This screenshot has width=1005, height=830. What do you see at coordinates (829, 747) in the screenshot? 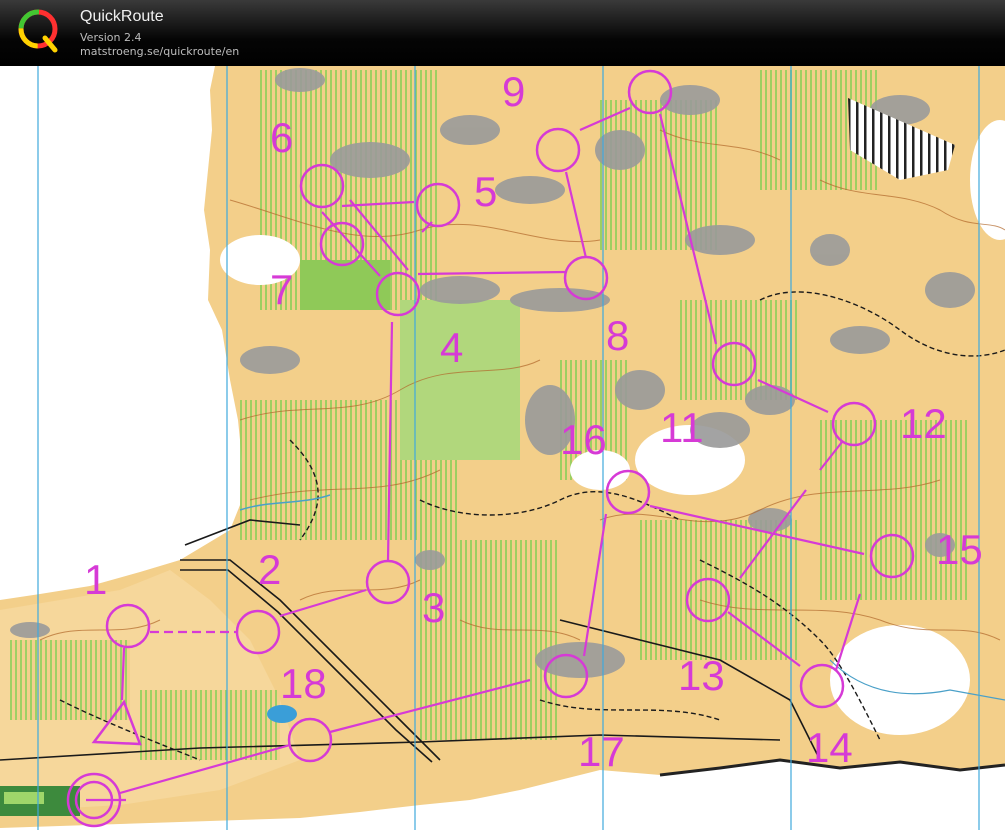
I see `control-number-14: 14` at bounding box center [829, 747].